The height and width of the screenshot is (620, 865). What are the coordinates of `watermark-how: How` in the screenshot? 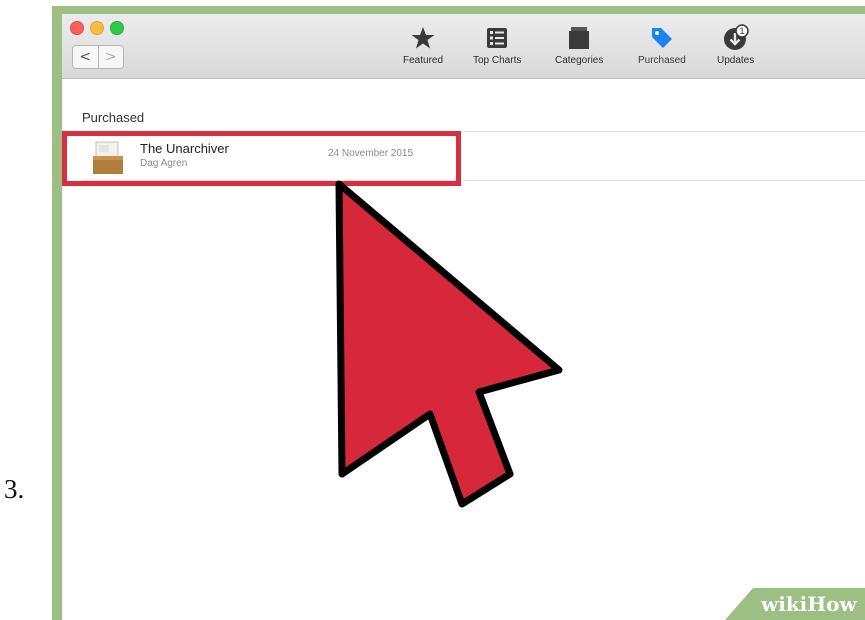 It's located at (832, 604).